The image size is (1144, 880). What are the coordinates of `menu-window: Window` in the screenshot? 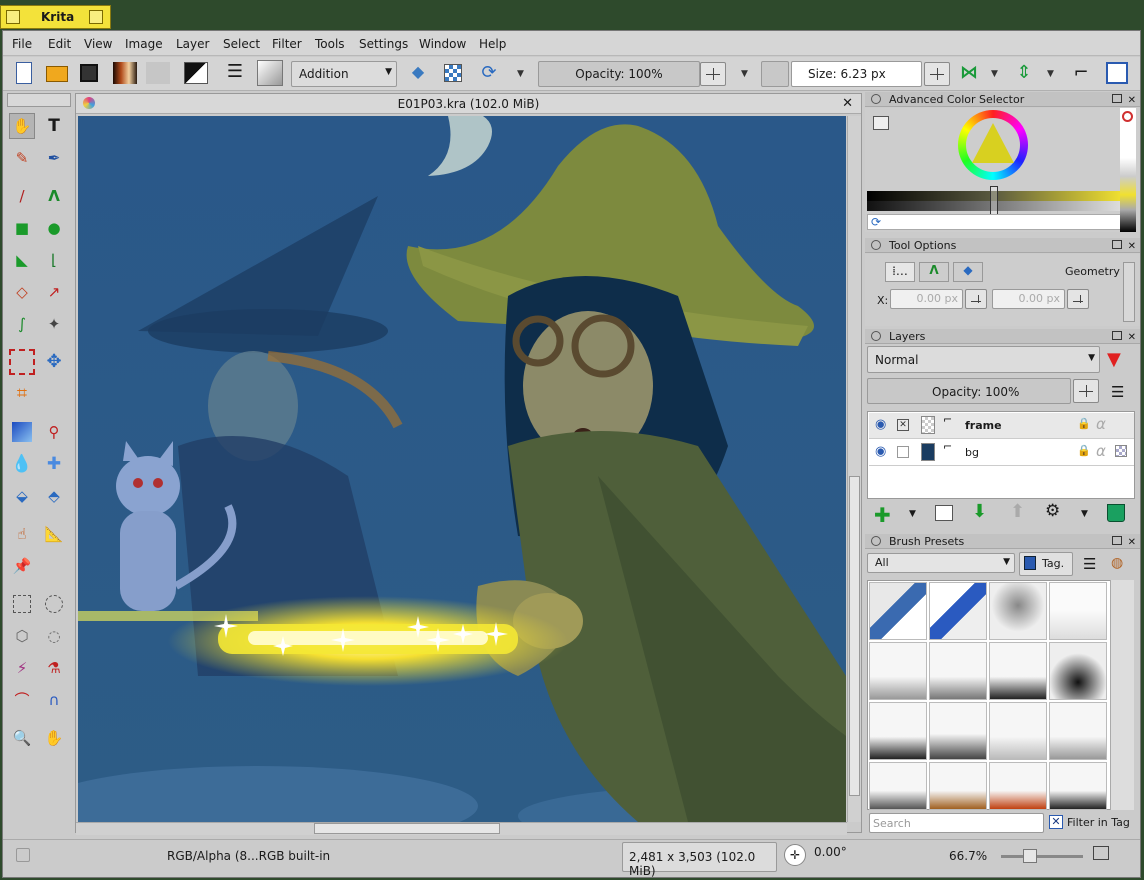 It's located at (442, 44).